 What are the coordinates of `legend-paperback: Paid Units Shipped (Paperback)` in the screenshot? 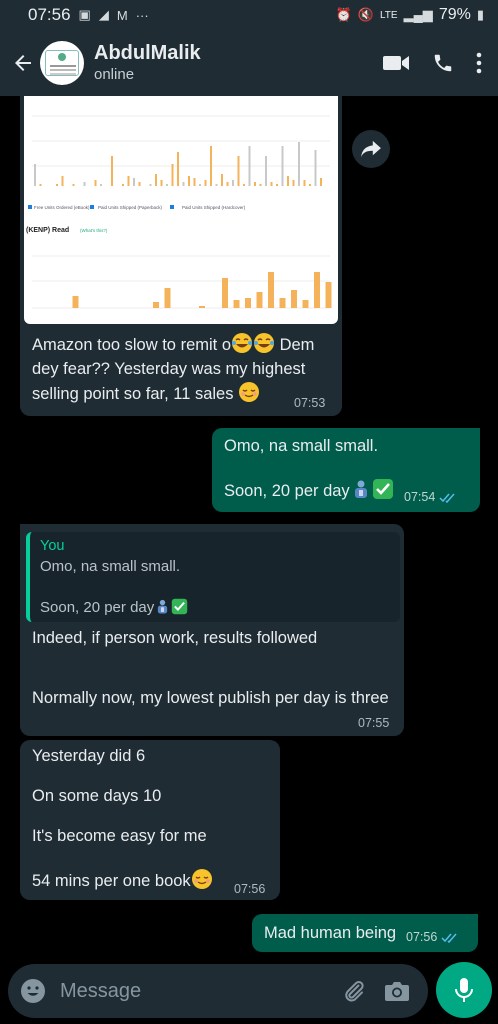 It's located at (130, 207).